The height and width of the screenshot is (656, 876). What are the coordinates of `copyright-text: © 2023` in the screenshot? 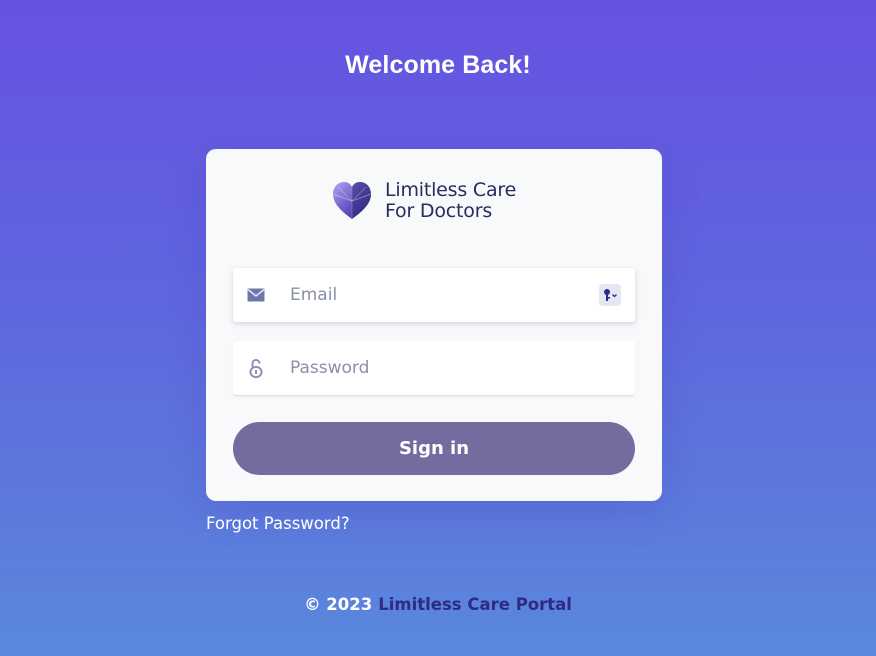 It's located at (338, 604).